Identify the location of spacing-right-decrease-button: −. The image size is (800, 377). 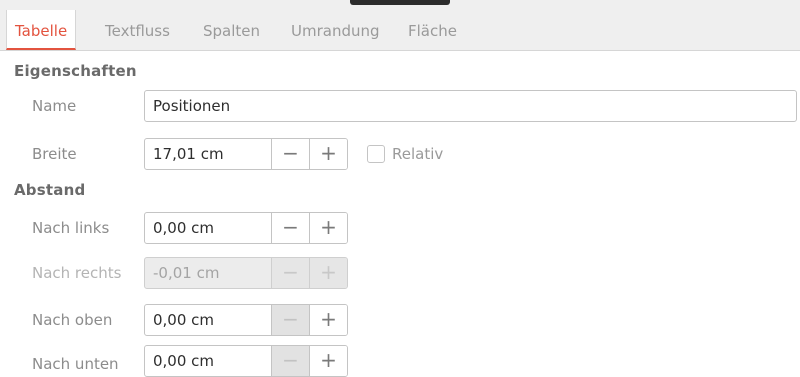
(290, 273).